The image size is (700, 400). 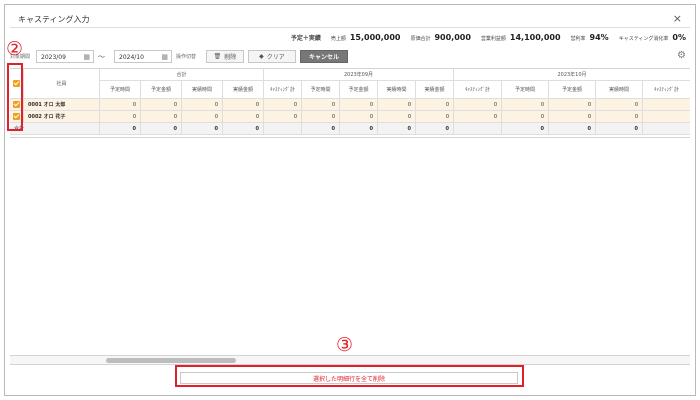 I want to click on summary-label-consumption: キャスティング消化率, so click(x=643, y=39).